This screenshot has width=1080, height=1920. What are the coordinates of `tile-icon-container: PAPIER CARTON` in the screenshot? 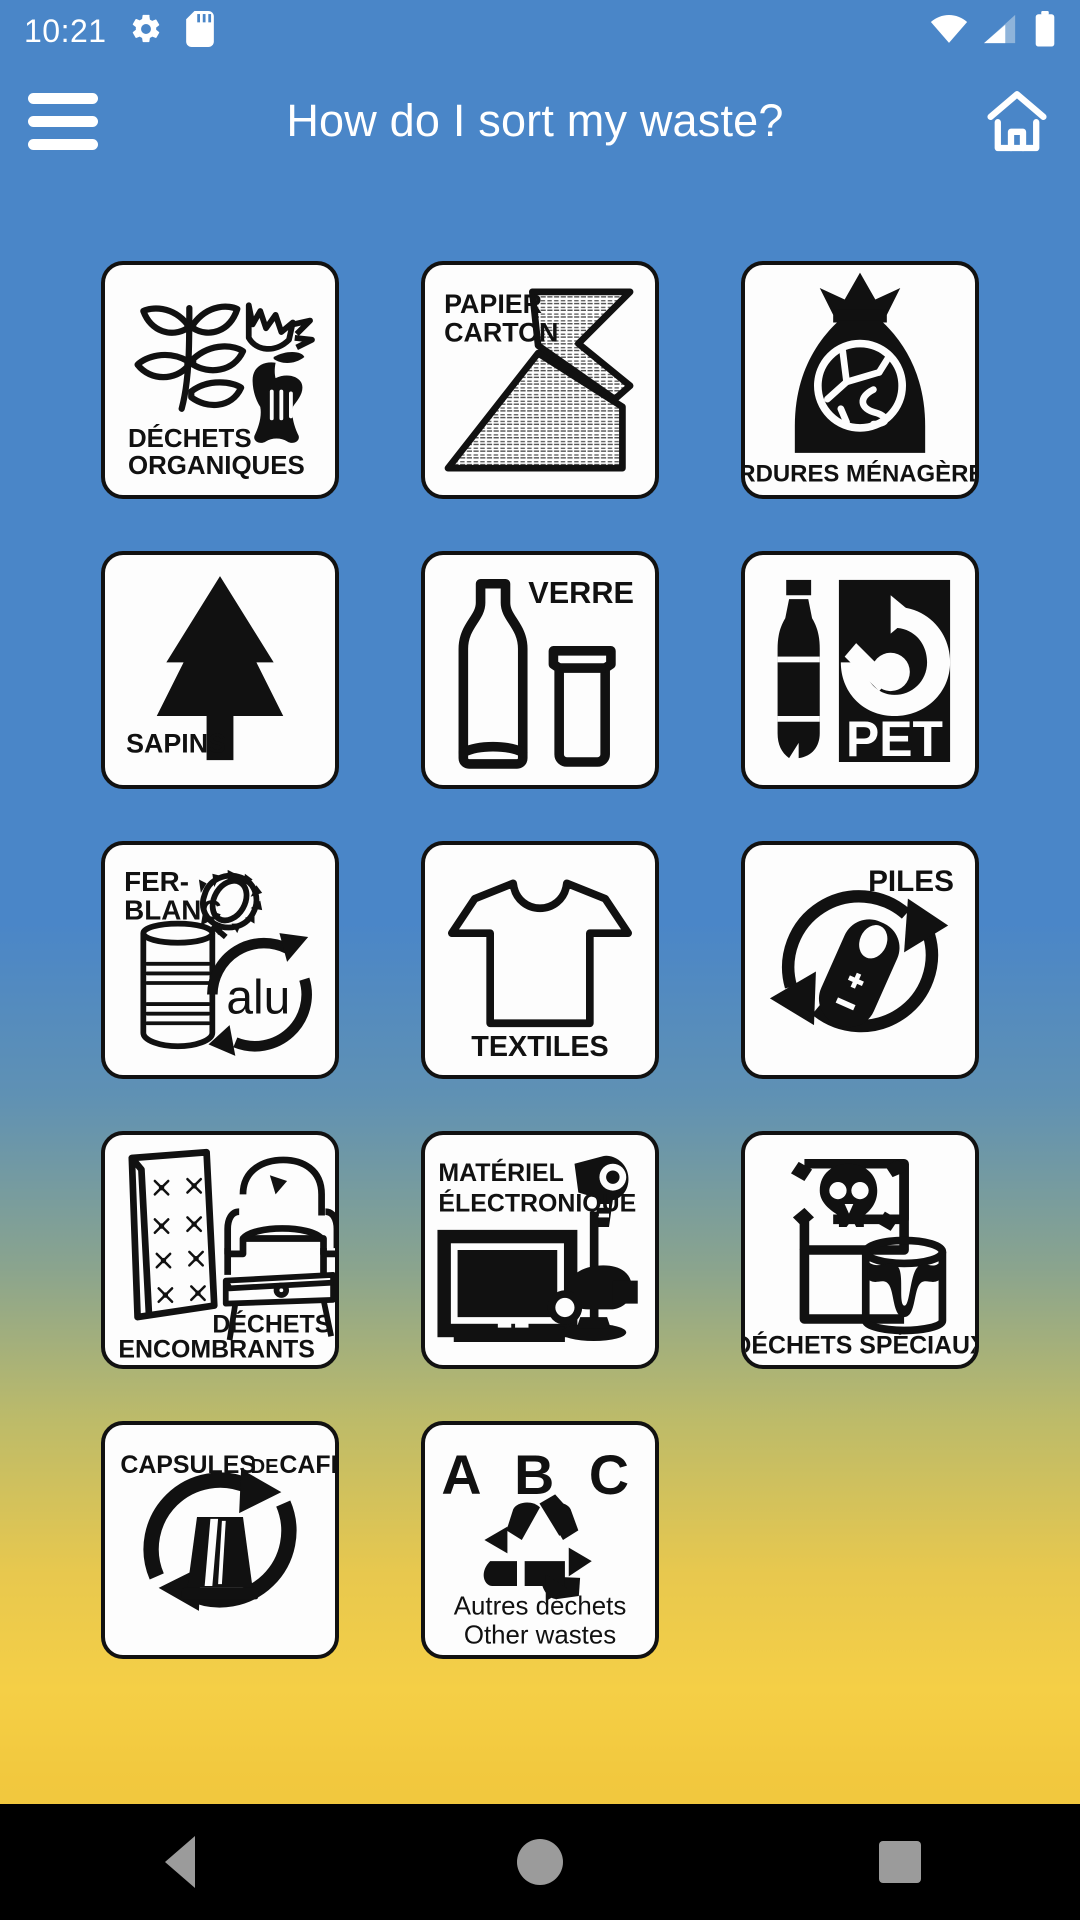 It's located at (540, 379).